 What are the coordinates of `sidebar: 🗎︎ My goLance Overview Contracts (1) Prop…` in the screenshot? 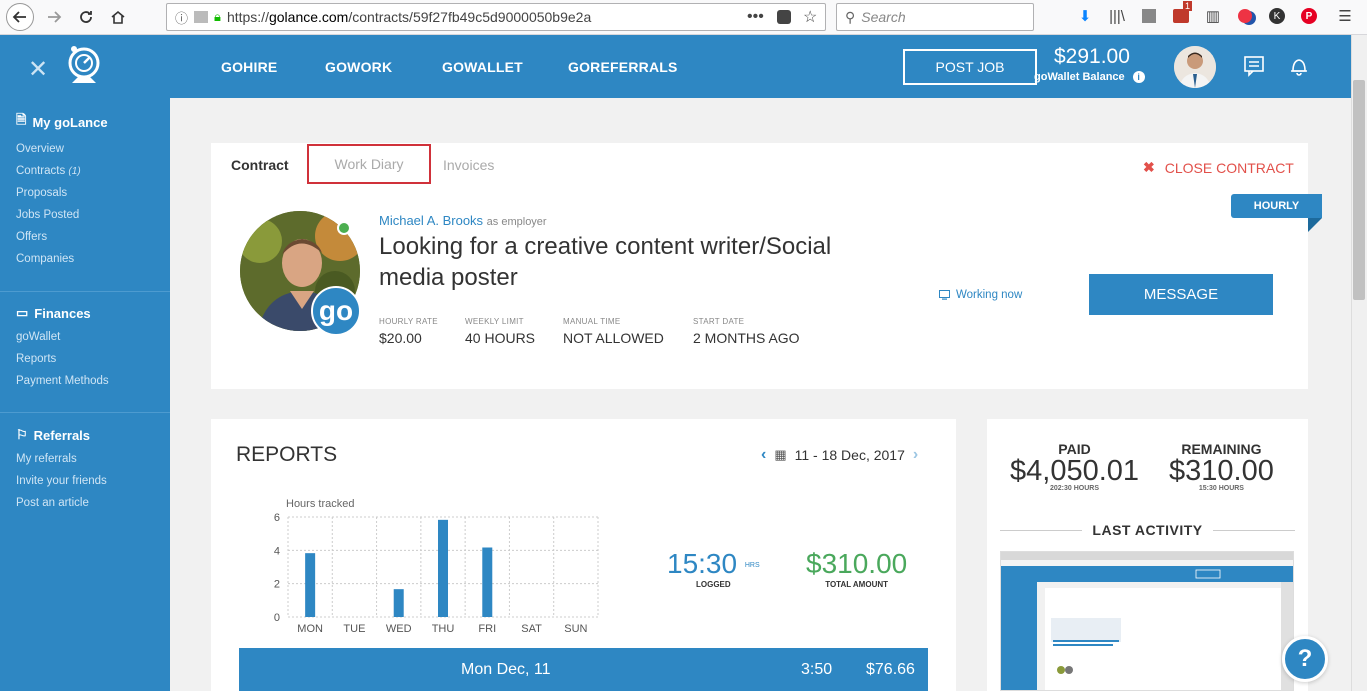 It's located at (85, 394).